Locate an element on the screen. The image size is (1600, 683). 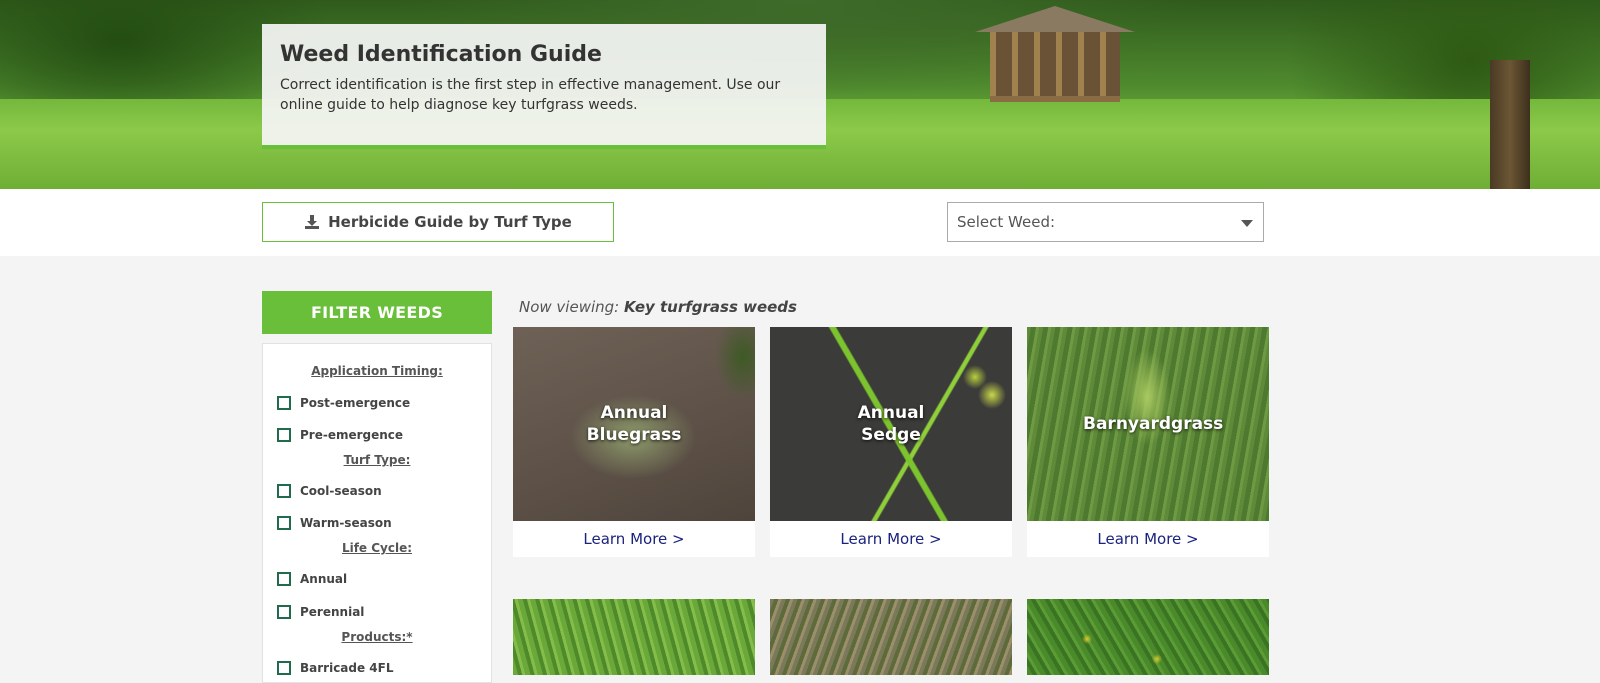
filter-option-annual: Annual is located at coordinates (312, 579).